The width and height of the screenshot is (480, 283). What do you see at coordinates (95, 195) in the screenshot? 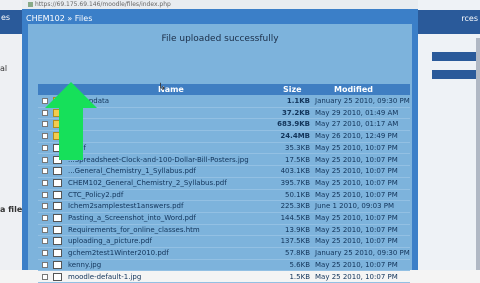
I see `file-name-link: CTC_Policy2.pdf` at bounding box center [95, 195].